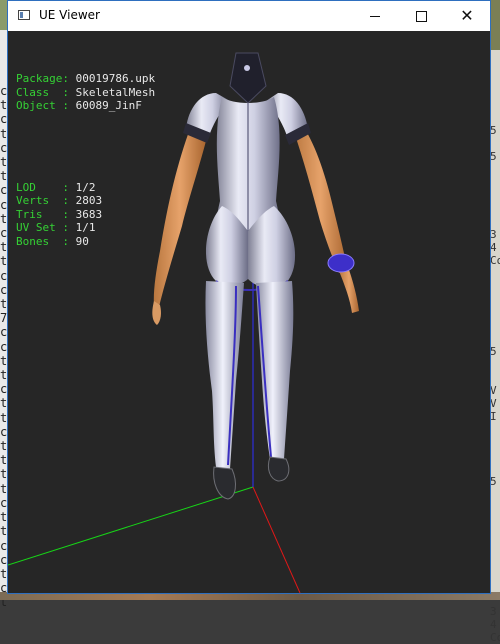 The width and height of the screenshot is (500, 644). What do you see at coordinates (115, 78) in the screenshot?
I see `info-value: 00019786.upk` at bounding box center [115, 78].